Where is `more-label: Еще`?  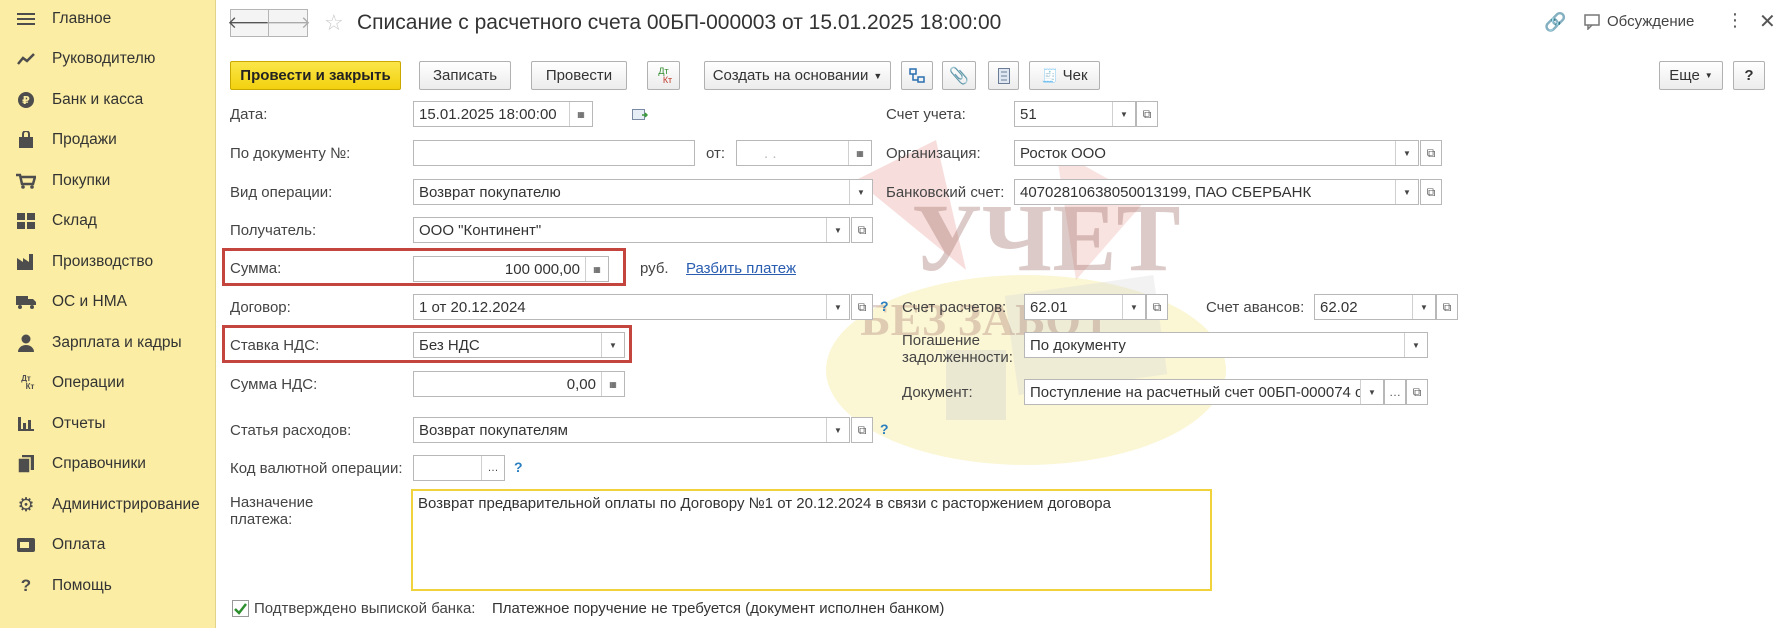 more-label: Еще is located at coordinates (1684, 75).